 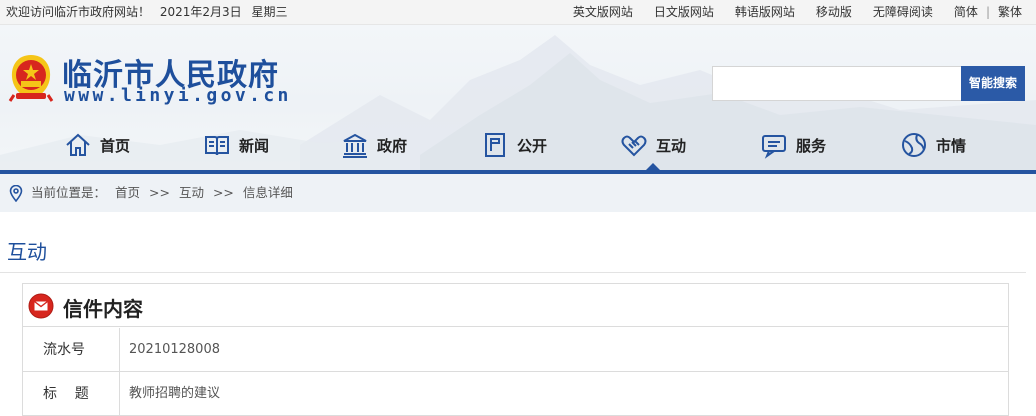 I want to click on nav-item-government: 政府, so click(x=374, y=145).